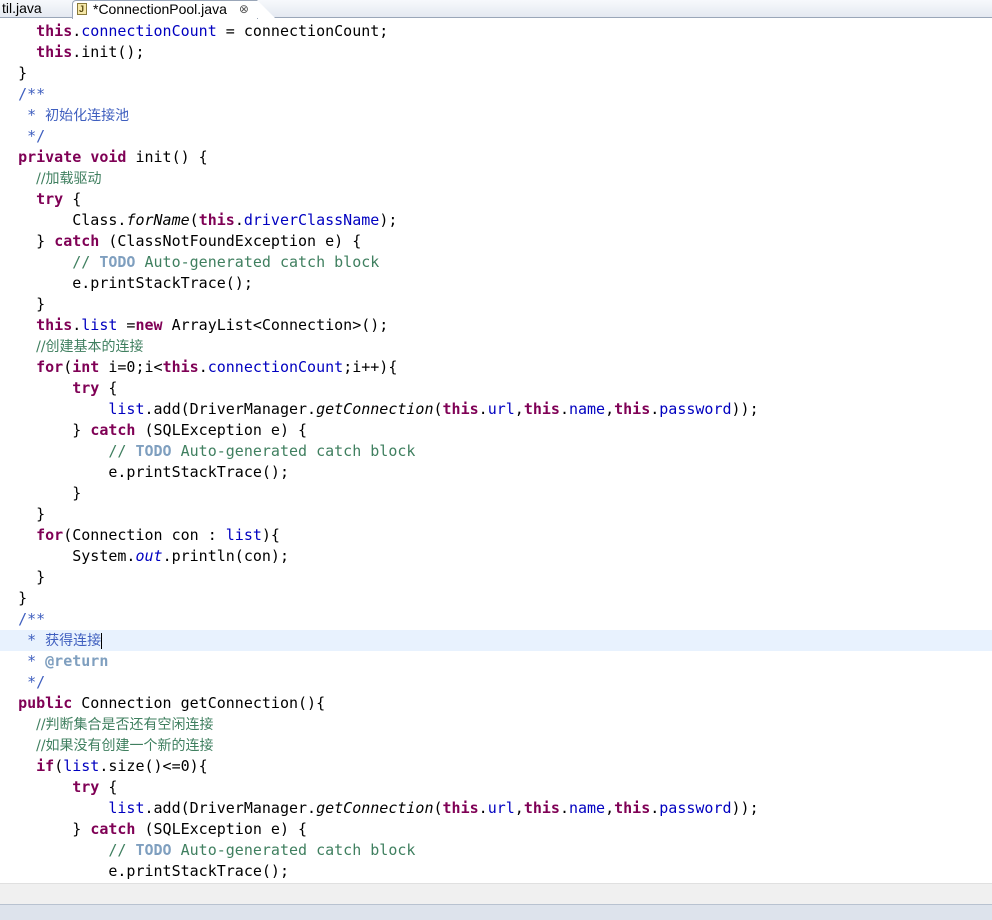 This screenshot has width=992, height=920. What do you see at coordinates (496, 178) in the screenshot?
I see `code-line: //加载驱动` at bounding box center [496, 178].